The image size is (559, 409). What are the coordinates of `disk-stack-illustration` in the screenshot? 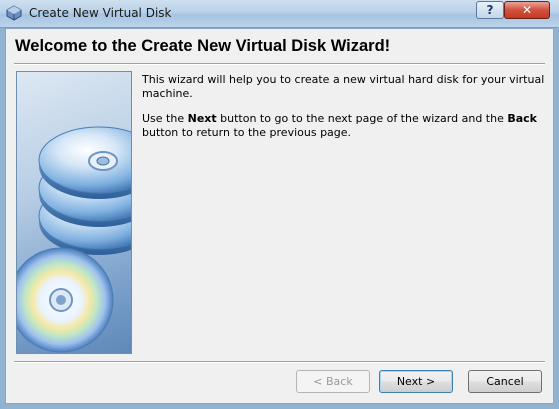 It's located at (74, 239).